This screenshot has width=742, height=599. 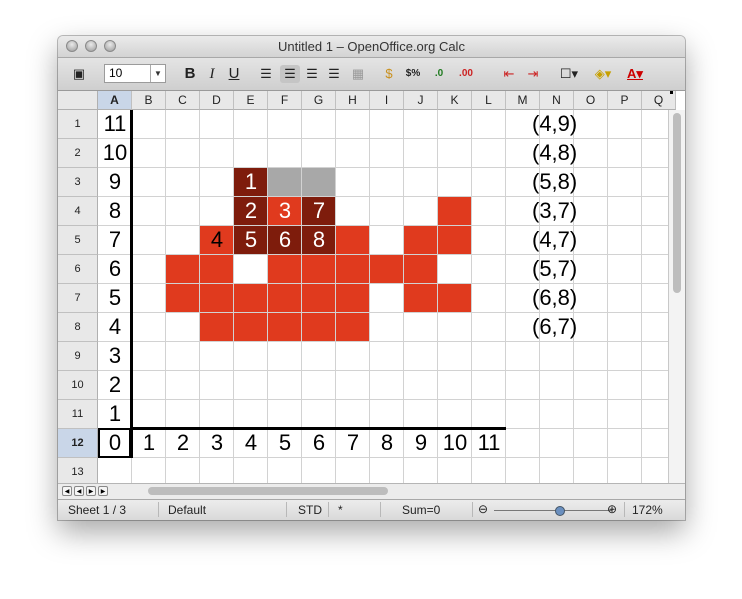 What do you see at coordinates (358, 74) in the screenshot?
I see `merge-cells-icon: ▦` at bounding box center [358, 74].